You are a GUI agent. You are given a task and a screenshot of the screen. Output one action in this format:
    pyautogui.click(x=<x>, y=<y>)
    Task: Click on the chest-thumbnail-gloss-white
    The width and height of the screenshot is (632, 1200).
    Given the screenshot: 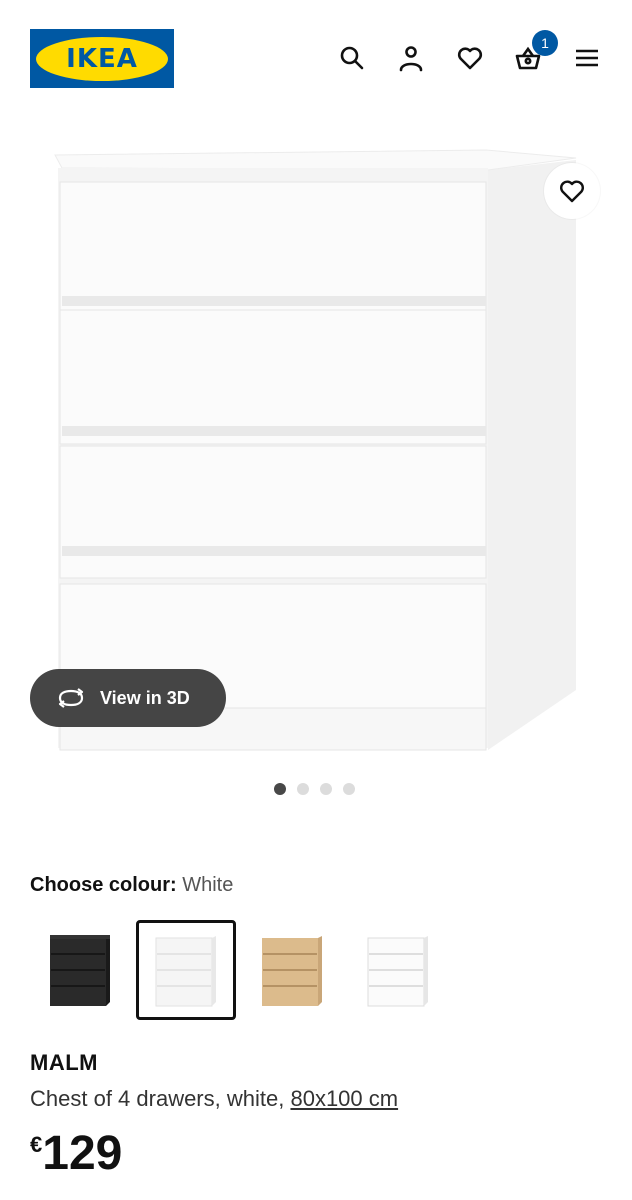 What is the action you would take?
    pyautogui.click(x=397, y=971)
    